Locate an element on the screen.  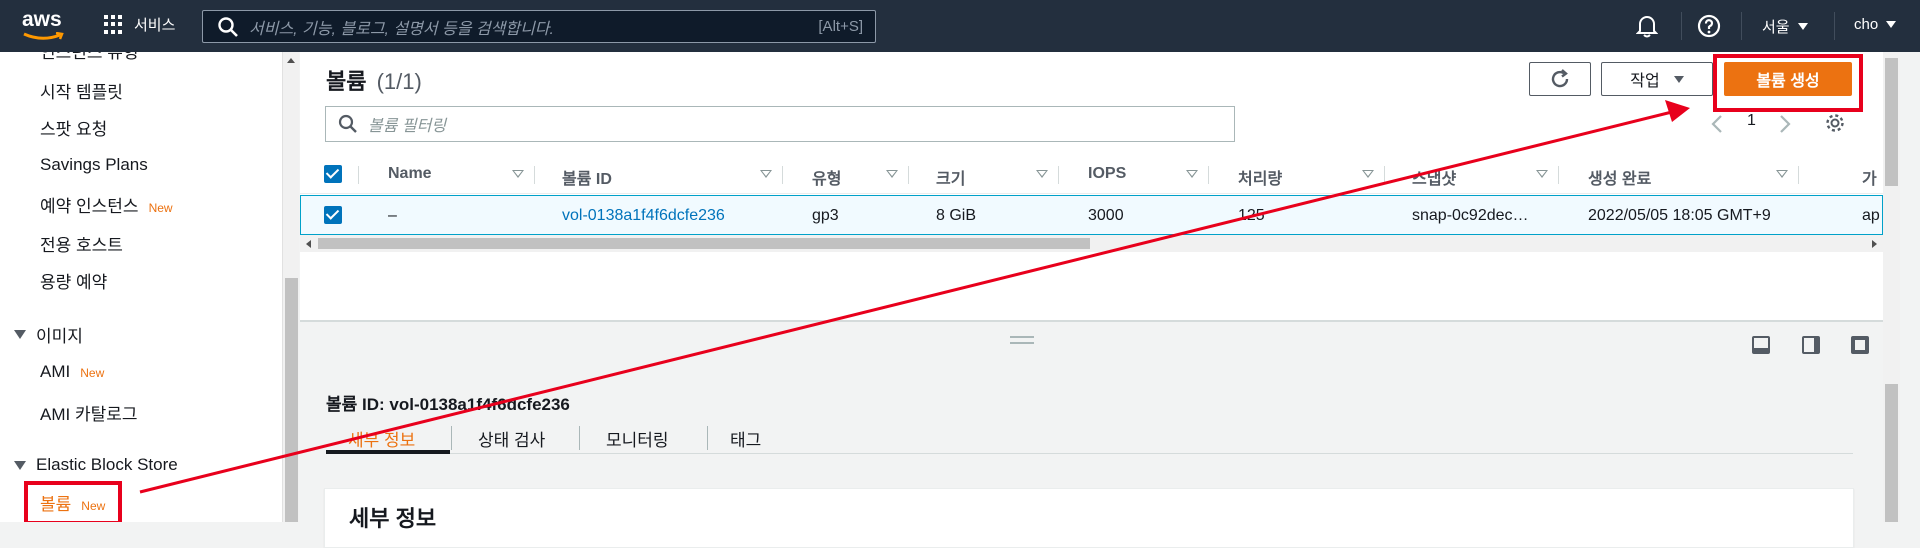
column-header-type: 유형 is located at coordinates (826, 177).